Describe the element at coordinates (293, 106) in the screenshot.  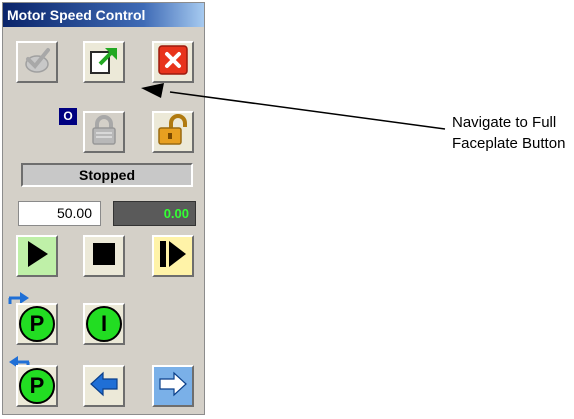
I see `callout-leader-line` at that location.